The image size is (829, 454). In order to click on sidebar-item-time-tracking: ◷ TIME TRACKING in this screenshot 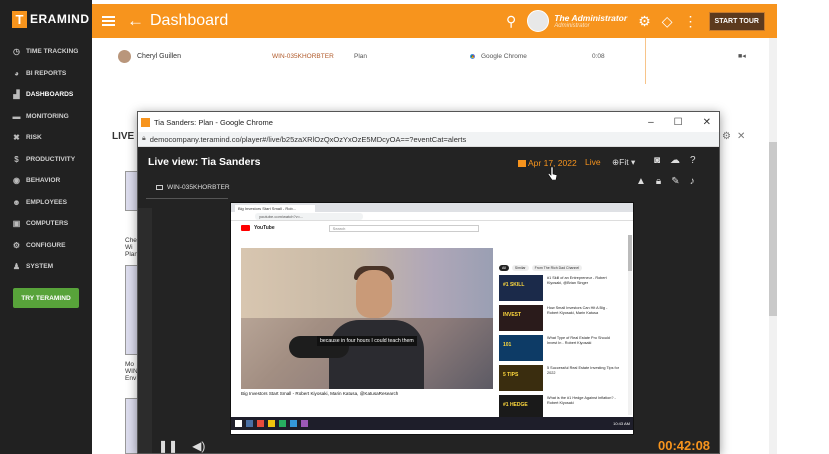, I will do `click(46, 52)`.